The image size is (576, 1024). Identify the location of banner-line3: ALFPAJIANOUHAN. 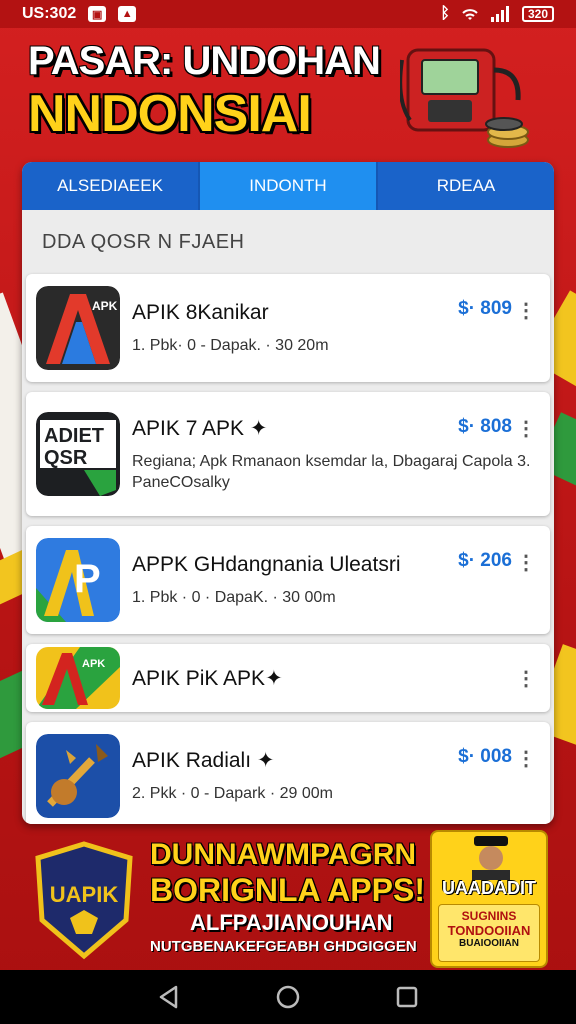
(291, 922).